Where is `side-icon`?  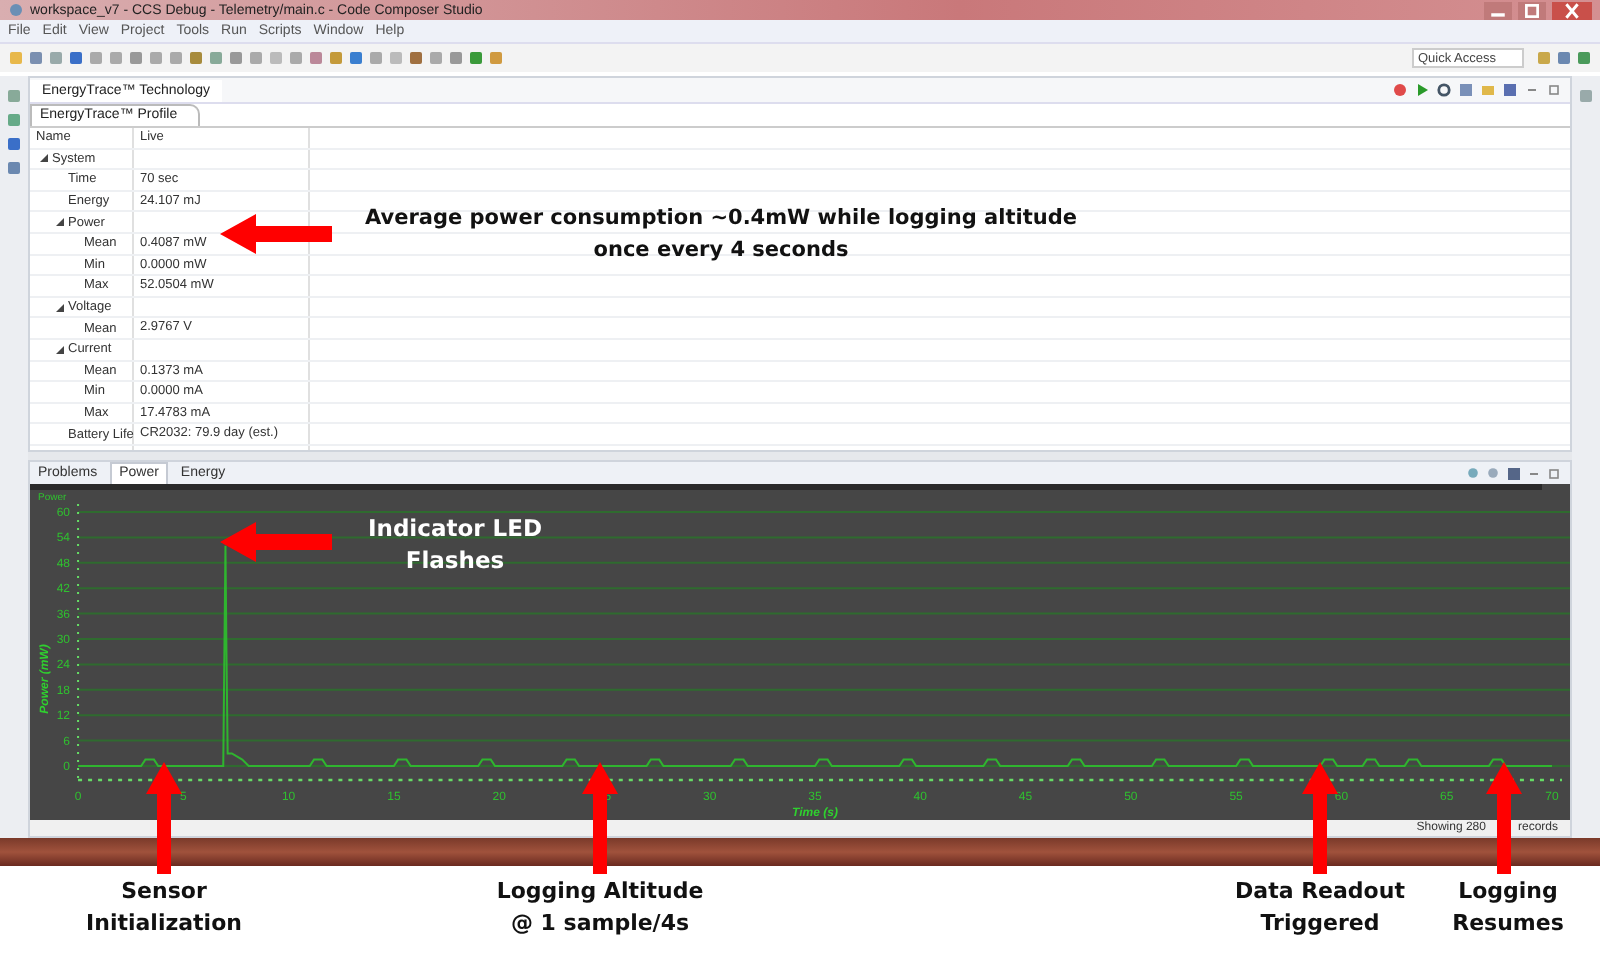
side-icon is located at coordinates (1586, 96).